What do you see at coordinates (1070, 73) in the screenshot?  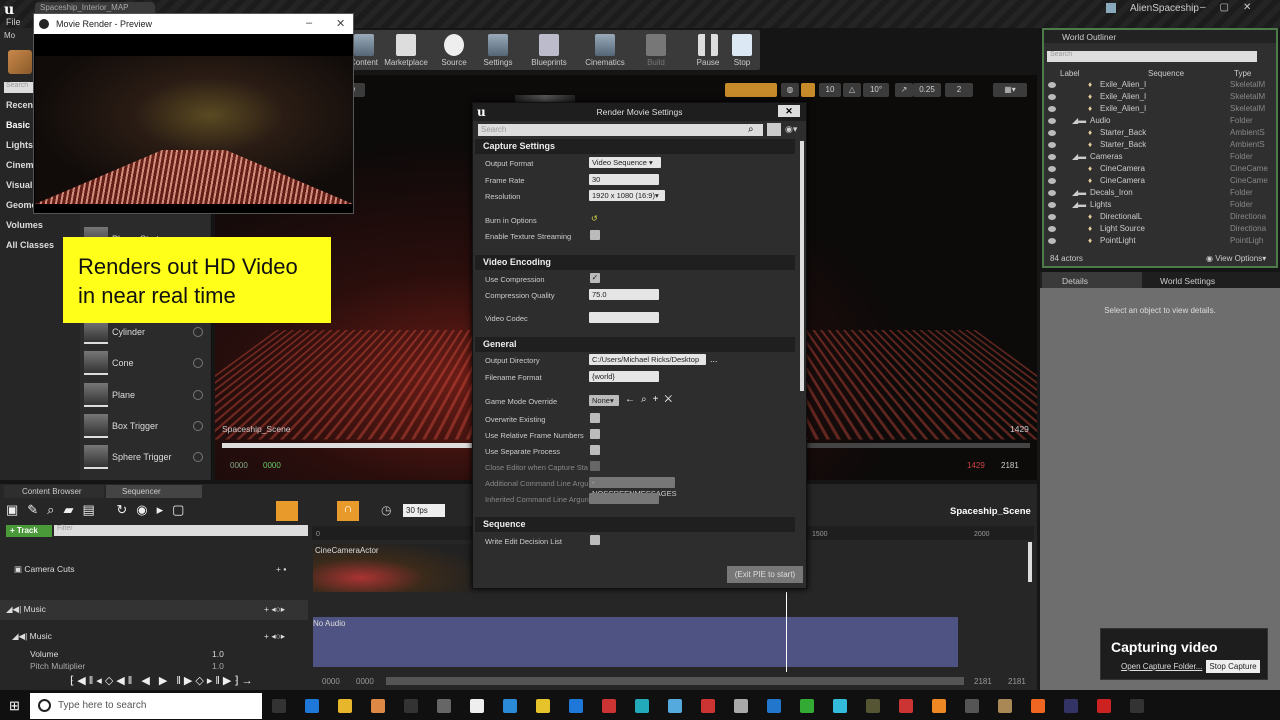 I see `col-label: Label` at bounding box center [1070, 73].